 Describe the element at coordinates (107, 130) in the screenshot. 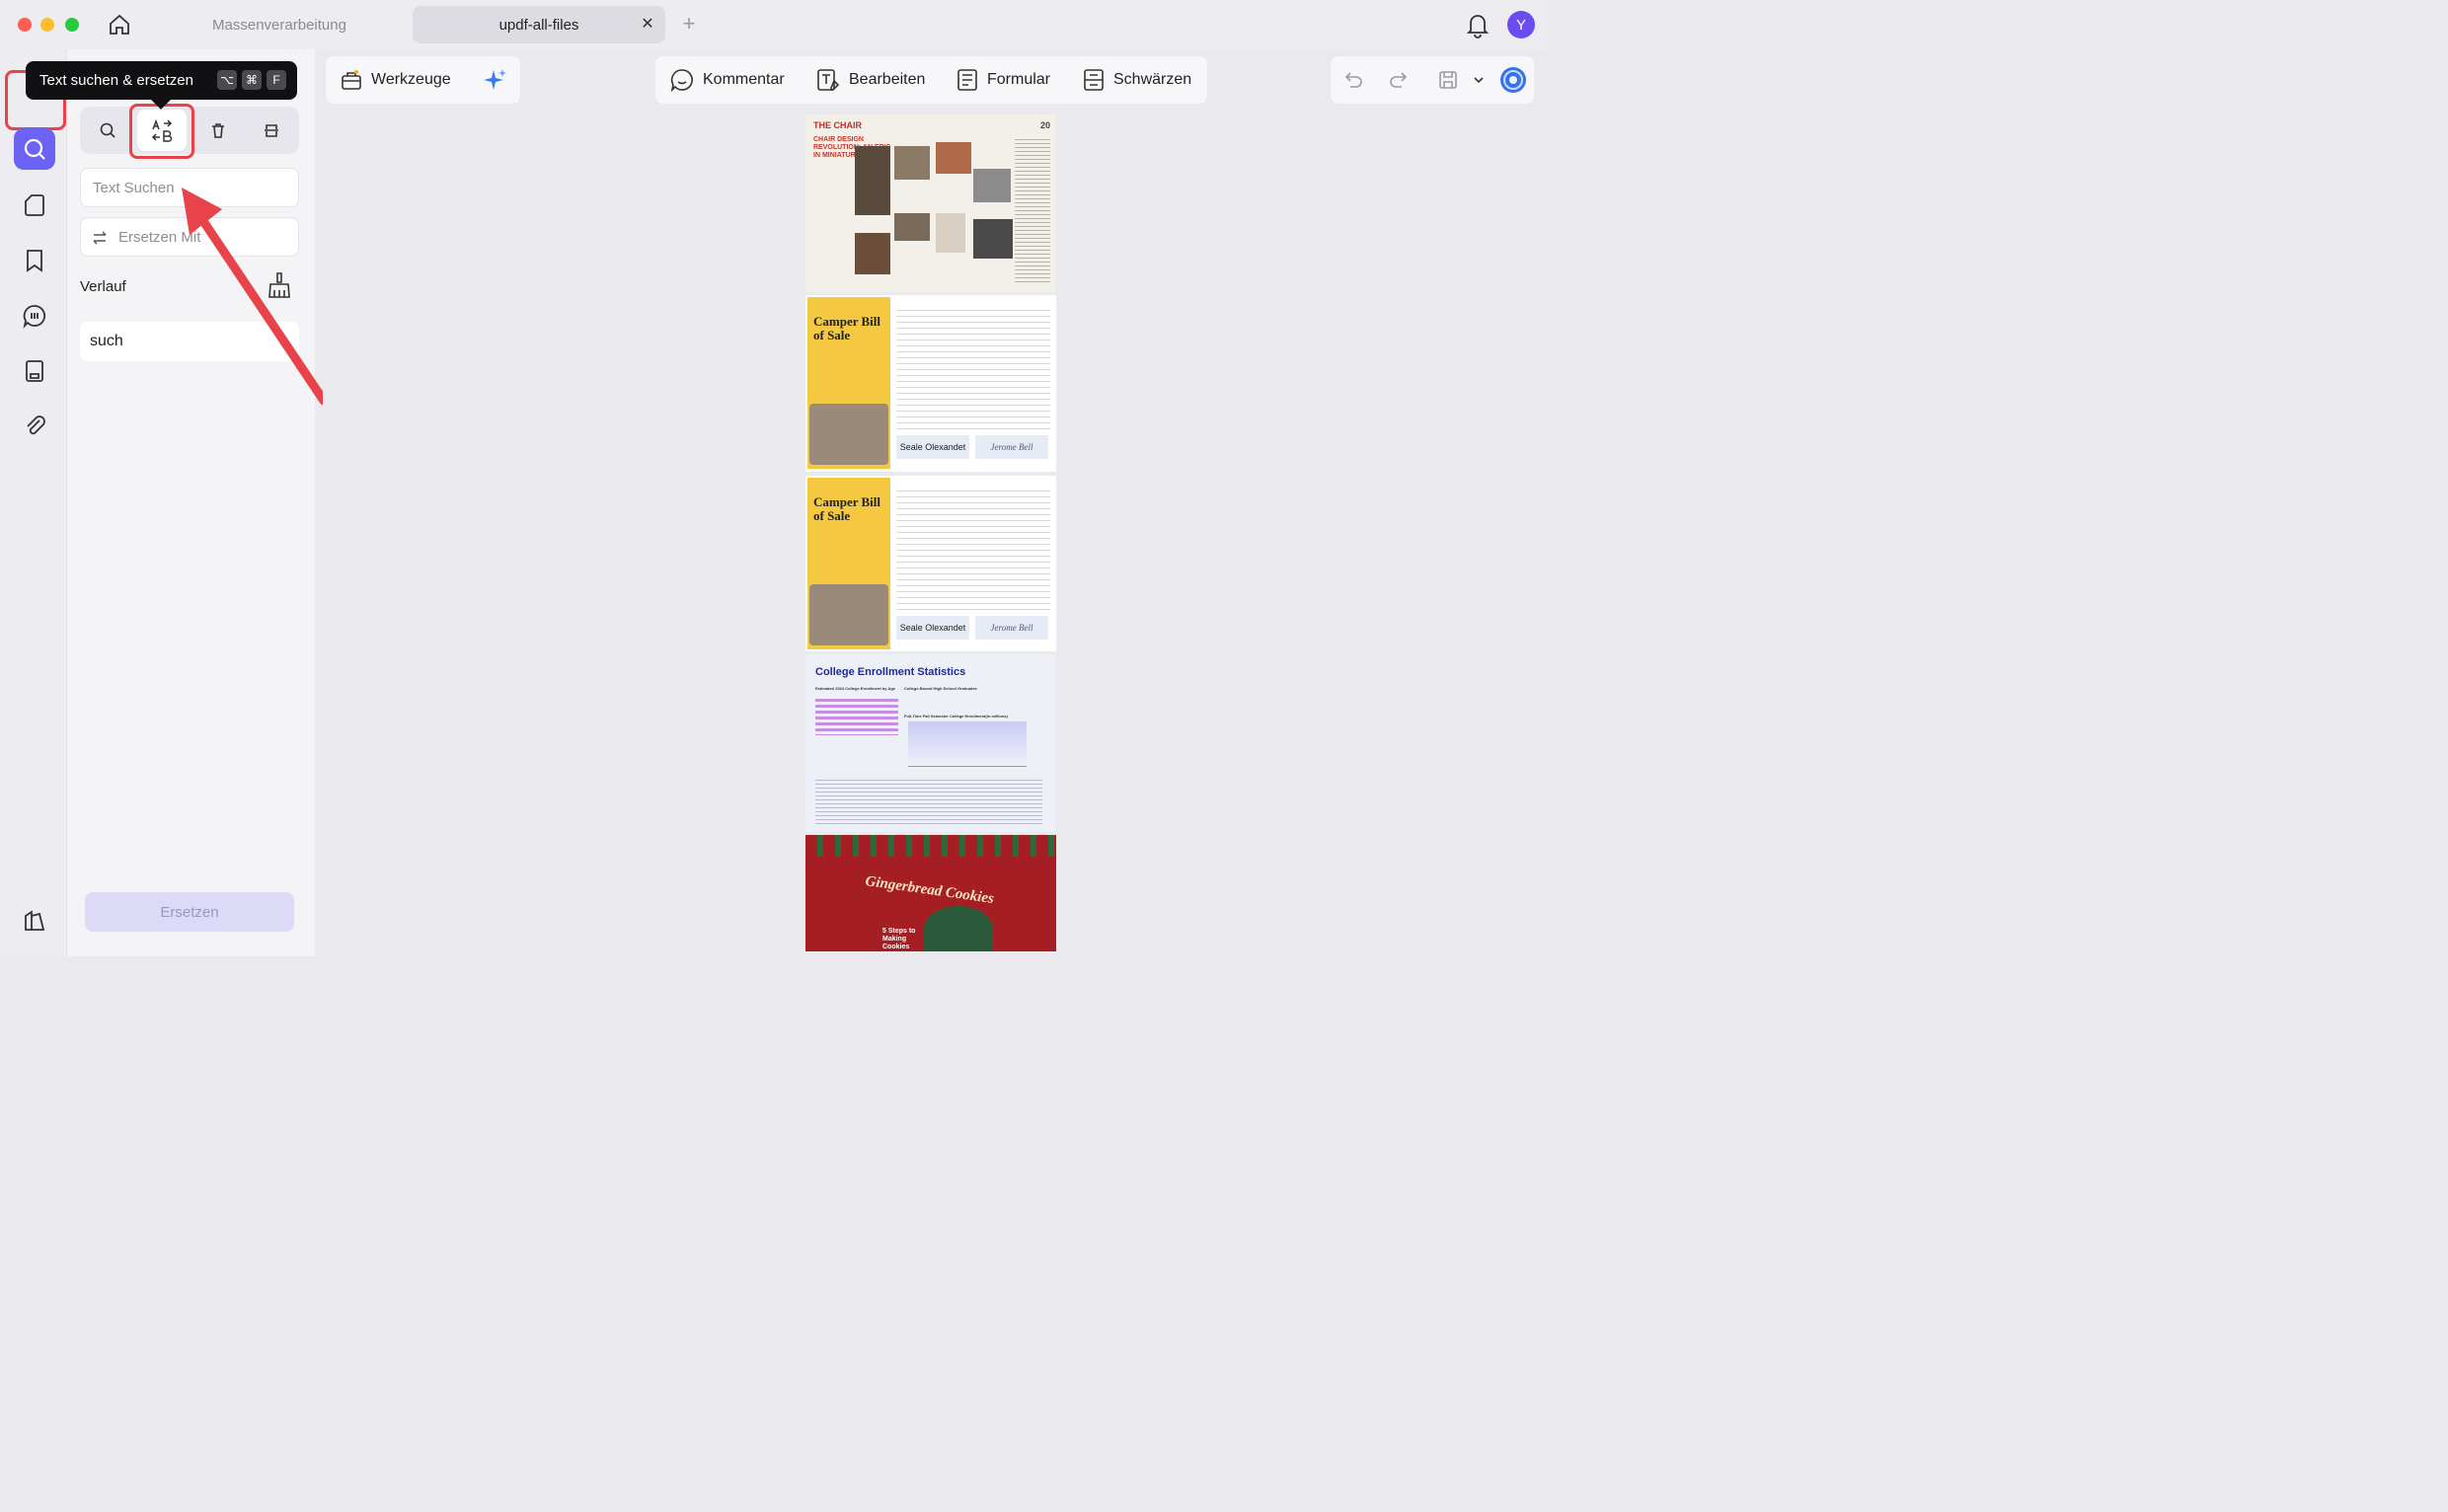

I see `search-mode-button` at that location.